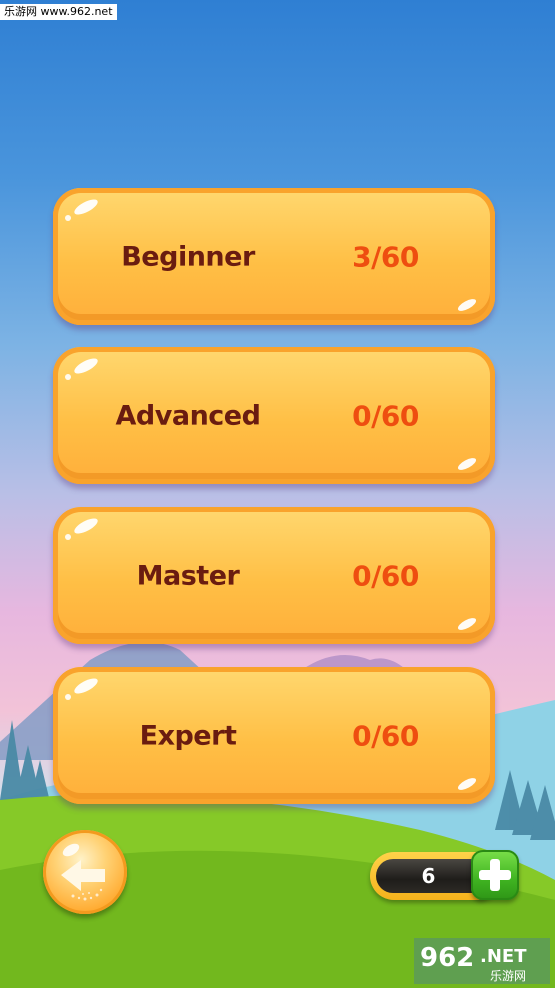 The image size is (555, 988). Describe the element at coordinates (188, 256) in the screenshot. I see `level-name: Beginner` at that location.